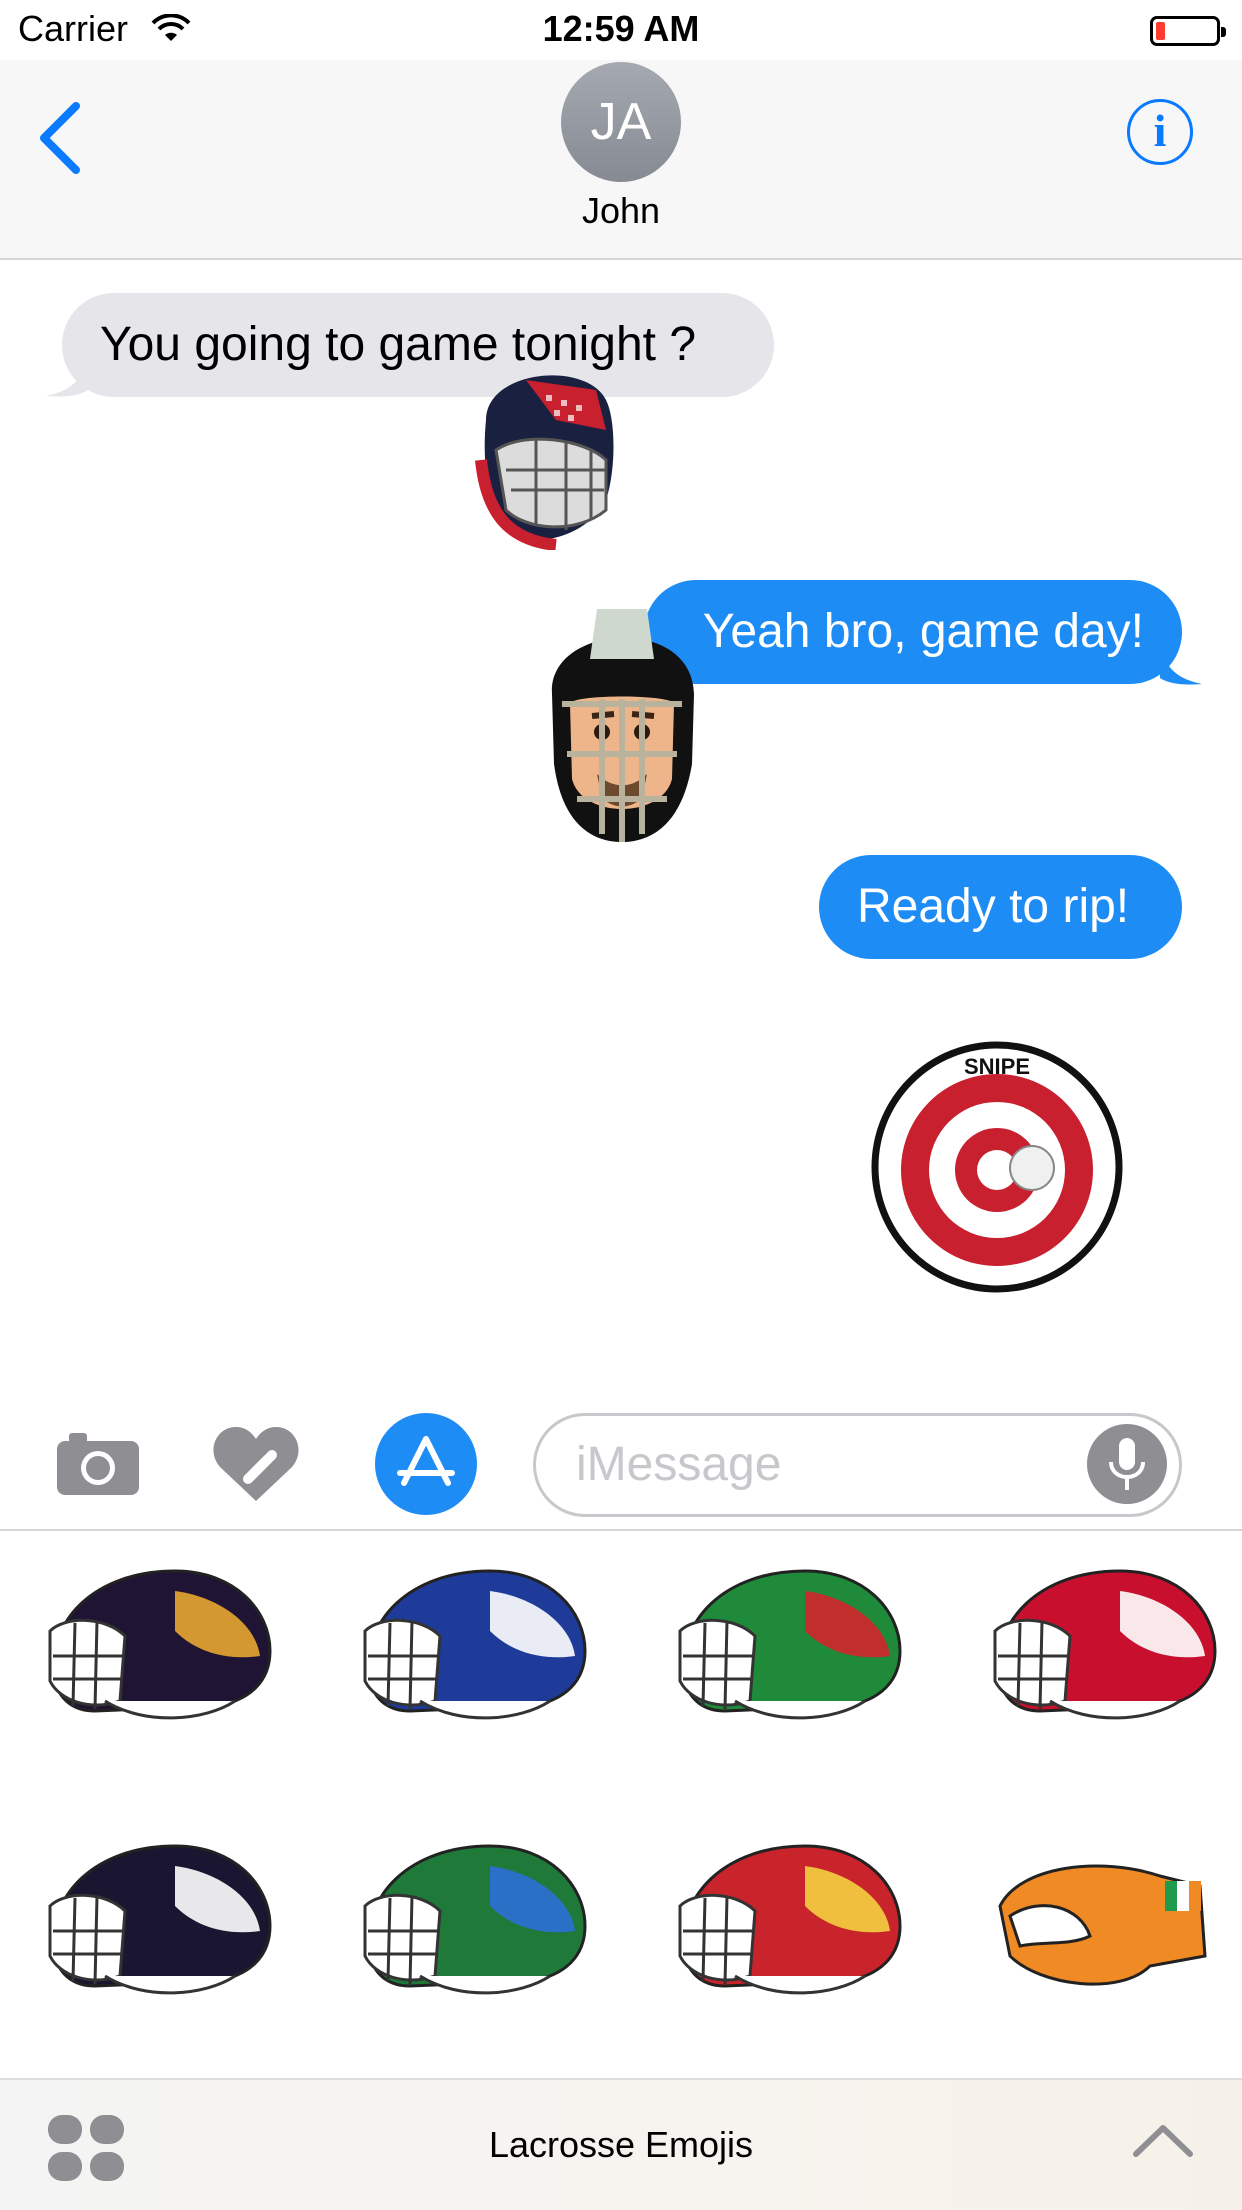 The height and width of the screenshot is (2210, 1242). What do you see at coordinates (1160, 132) in the screenshot?
I see `info-icon: i` at bounding box center [1160, 132].